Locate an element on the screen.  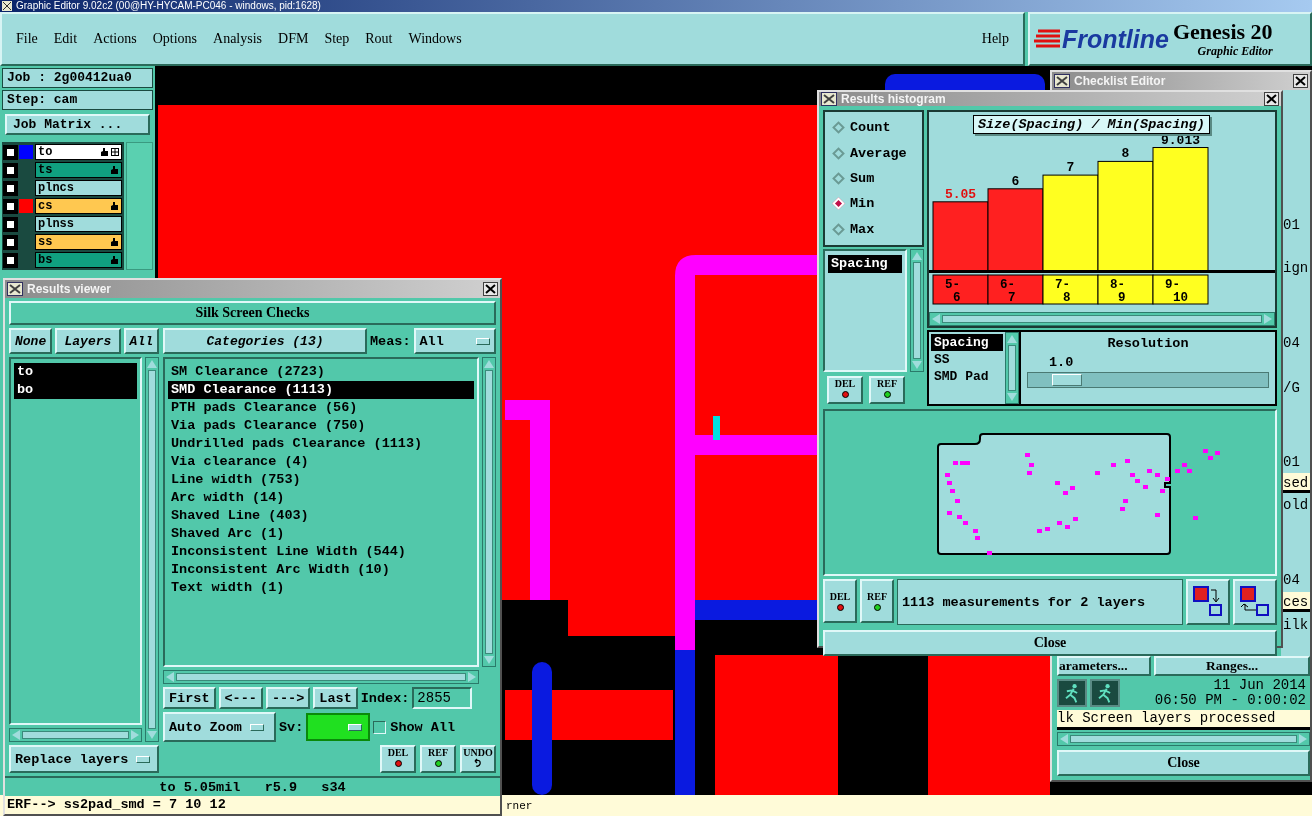
layer-name-field: ss is located at coordinates (78, 242).